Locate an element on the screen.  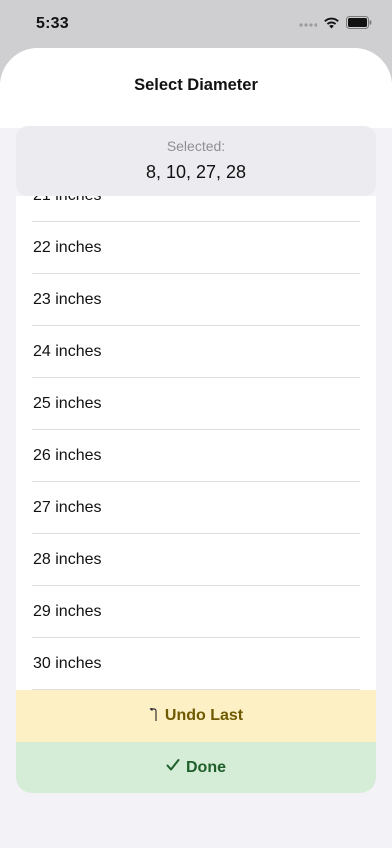
list-item-label: 24 inches is located at coordinates (67, 351).